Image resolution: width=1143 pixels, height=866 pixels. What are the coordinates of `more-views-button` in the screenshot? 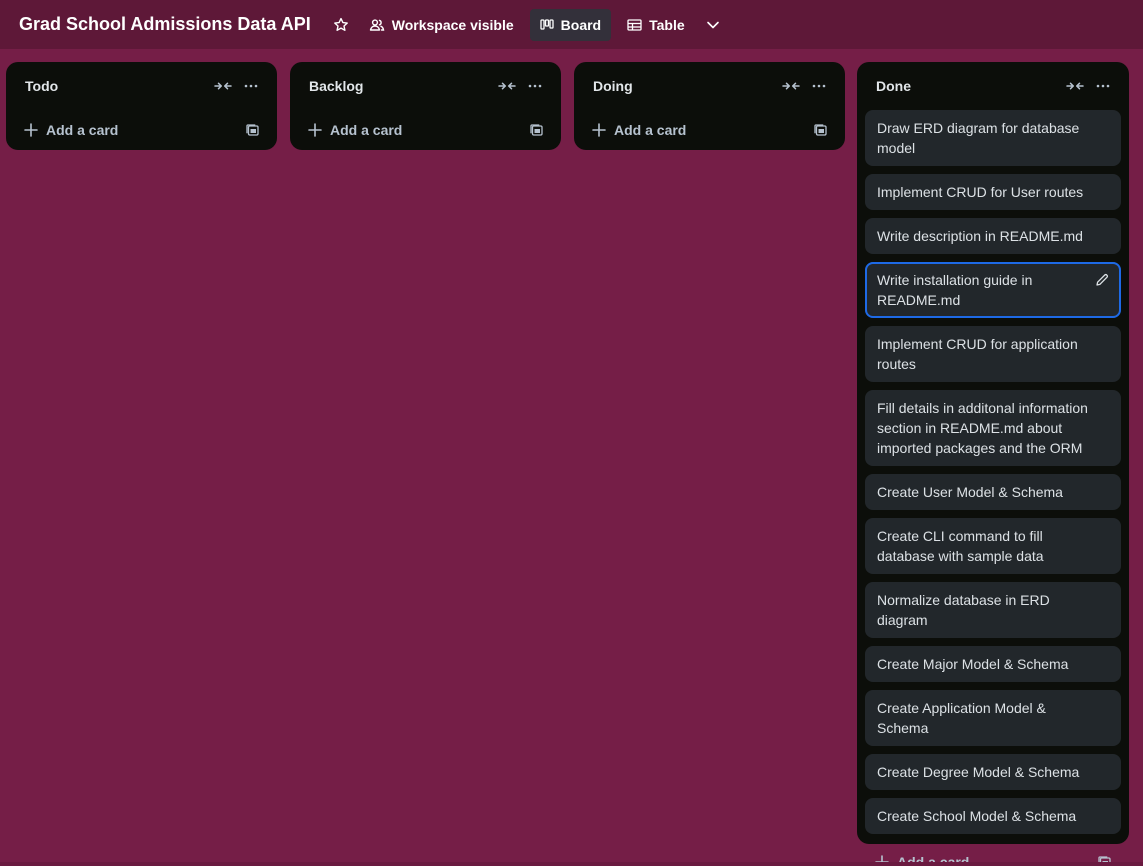 It's located at (713, 25).